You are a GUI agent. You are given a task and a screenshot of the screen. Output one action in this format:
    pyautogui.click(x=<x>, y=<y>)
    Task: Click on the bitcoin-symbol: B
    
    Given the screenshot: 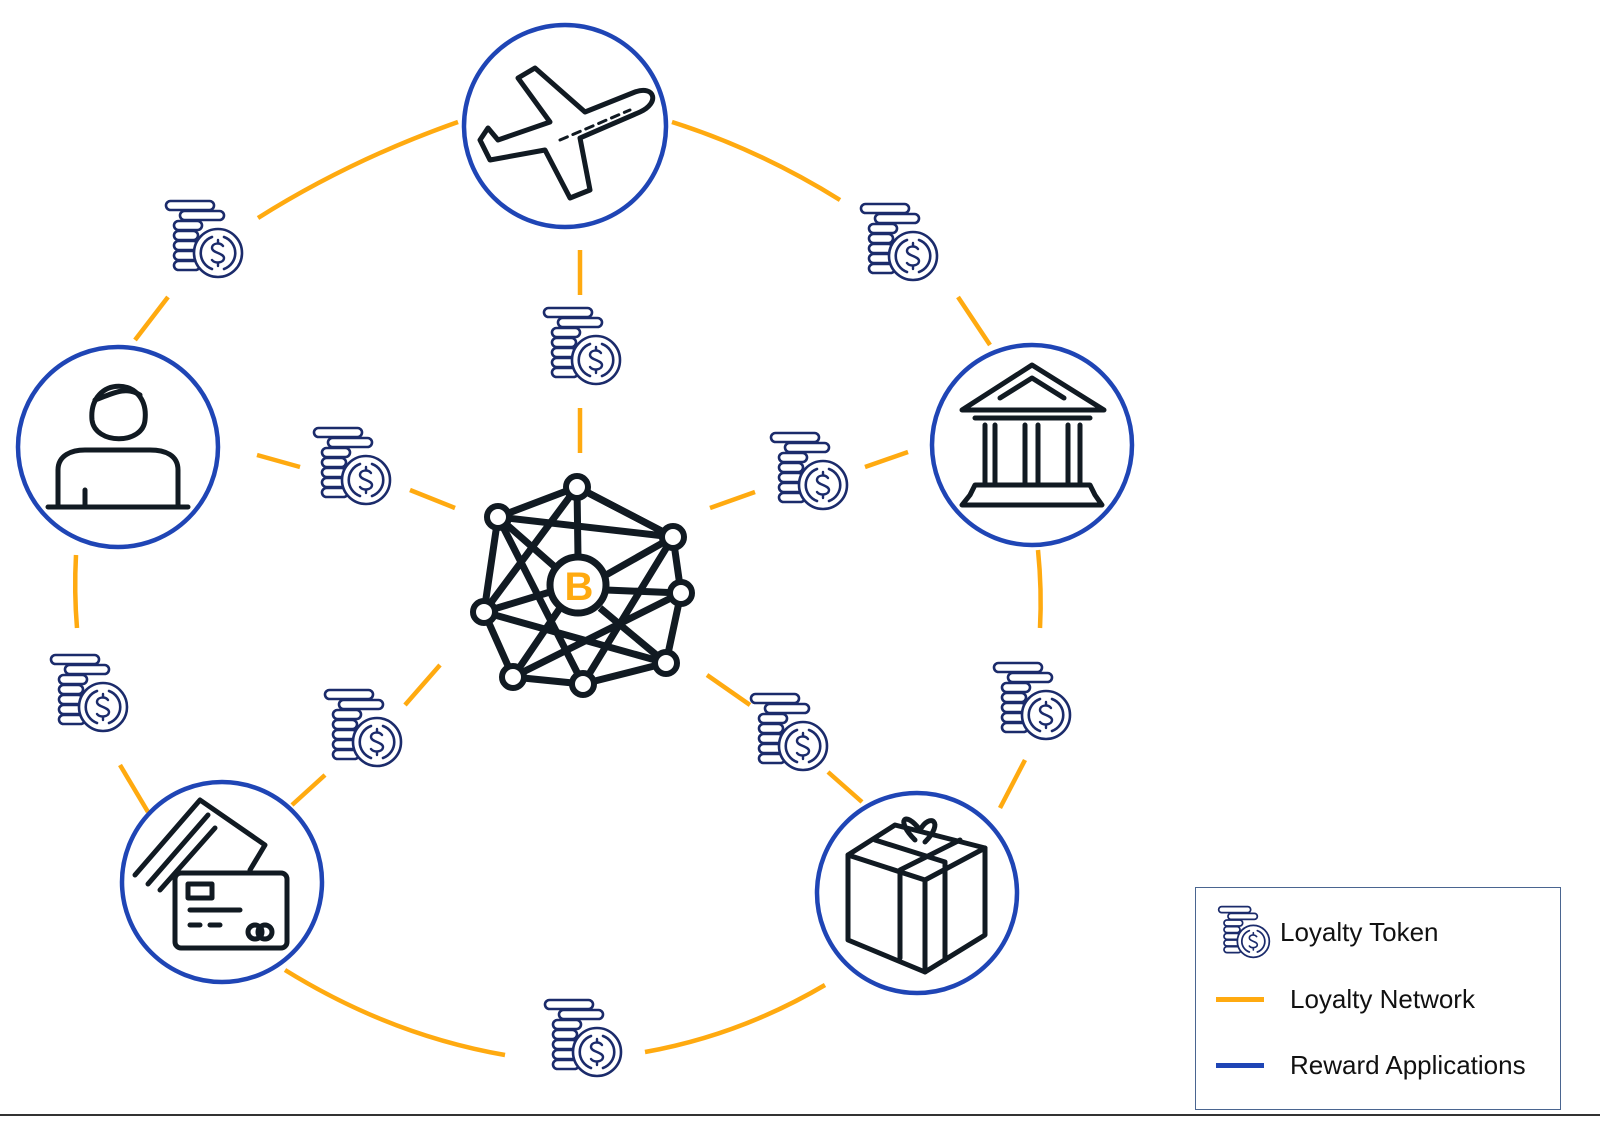 What is the action you would take?
    pyautogui.click(x=579, y=587)
    